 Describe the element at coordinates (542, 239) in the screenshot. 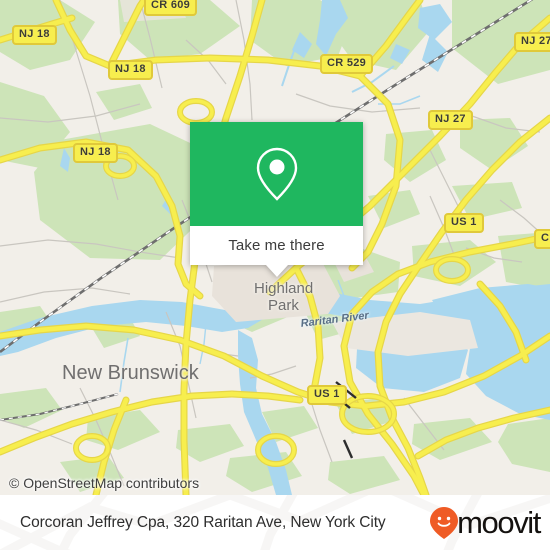

I see `road-shield: CR` at that location.